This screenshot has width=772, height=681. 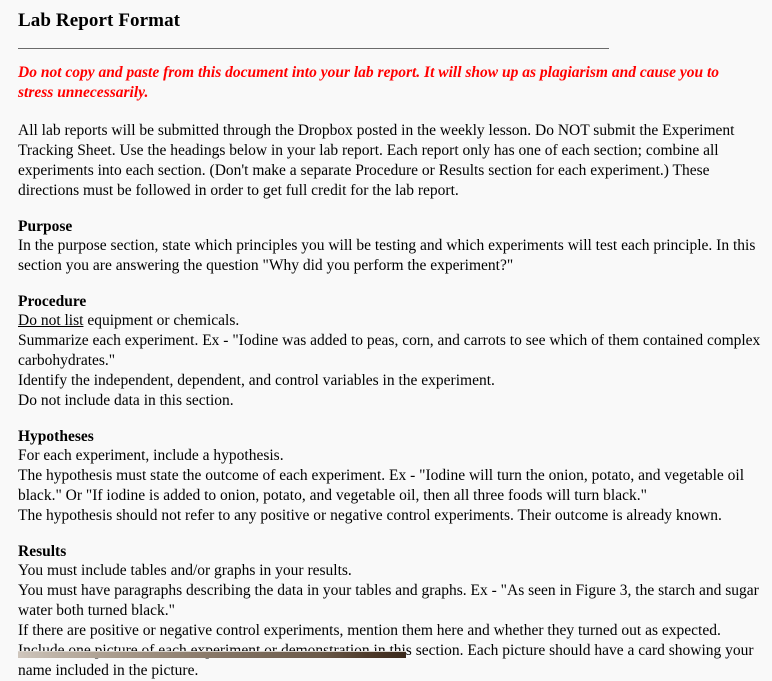 What do you see at coordinates (161, 320) in the screenshot?
I see `procedure-line-remainder: equipment or chemicals.` at bounding box center [161, 320].